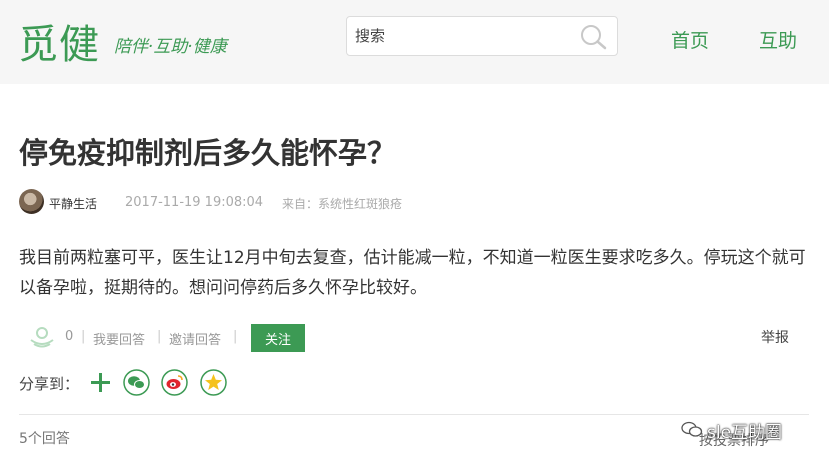 This screenshot has height=464, width=829. What do you see at coordinates (775, 337) in the screenshot?
I see `report-link: 举报` at bounding box center [775, 337].